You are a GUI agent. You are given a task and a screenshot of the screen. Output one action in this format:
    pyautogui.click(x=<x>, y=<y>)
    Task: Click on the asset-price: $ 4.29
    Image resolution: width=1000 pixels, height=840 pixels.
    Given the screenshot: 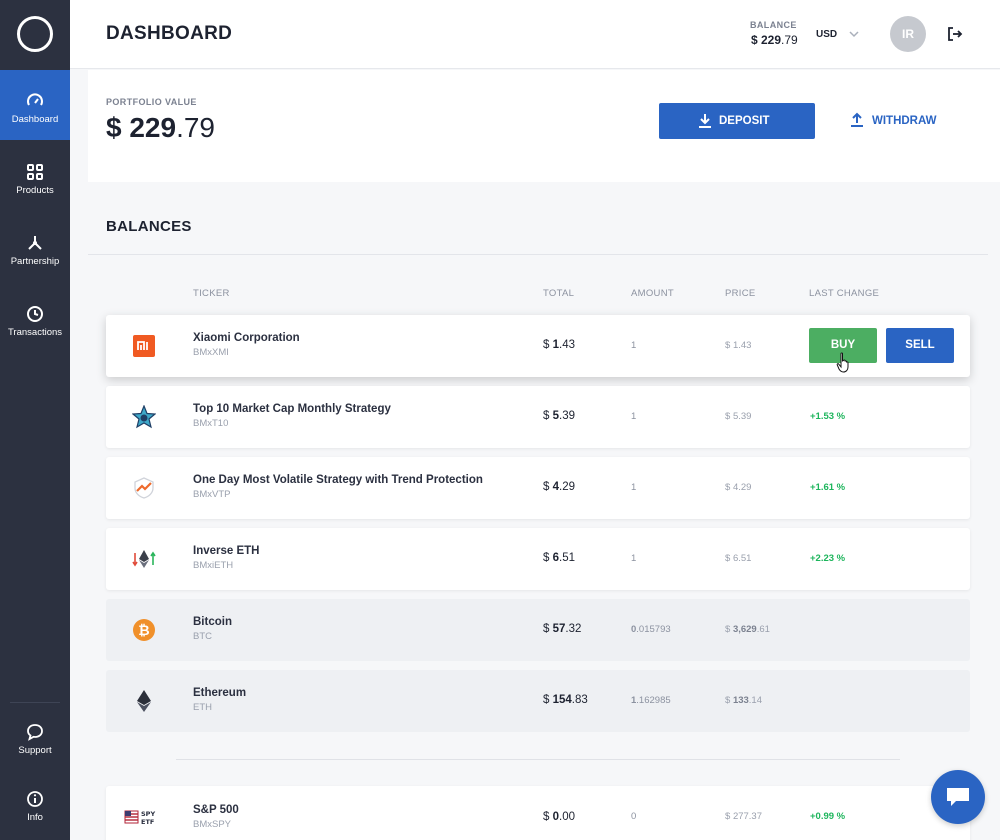 What is the action you would take?
    pyautogui.click(x=738, y=487)
    